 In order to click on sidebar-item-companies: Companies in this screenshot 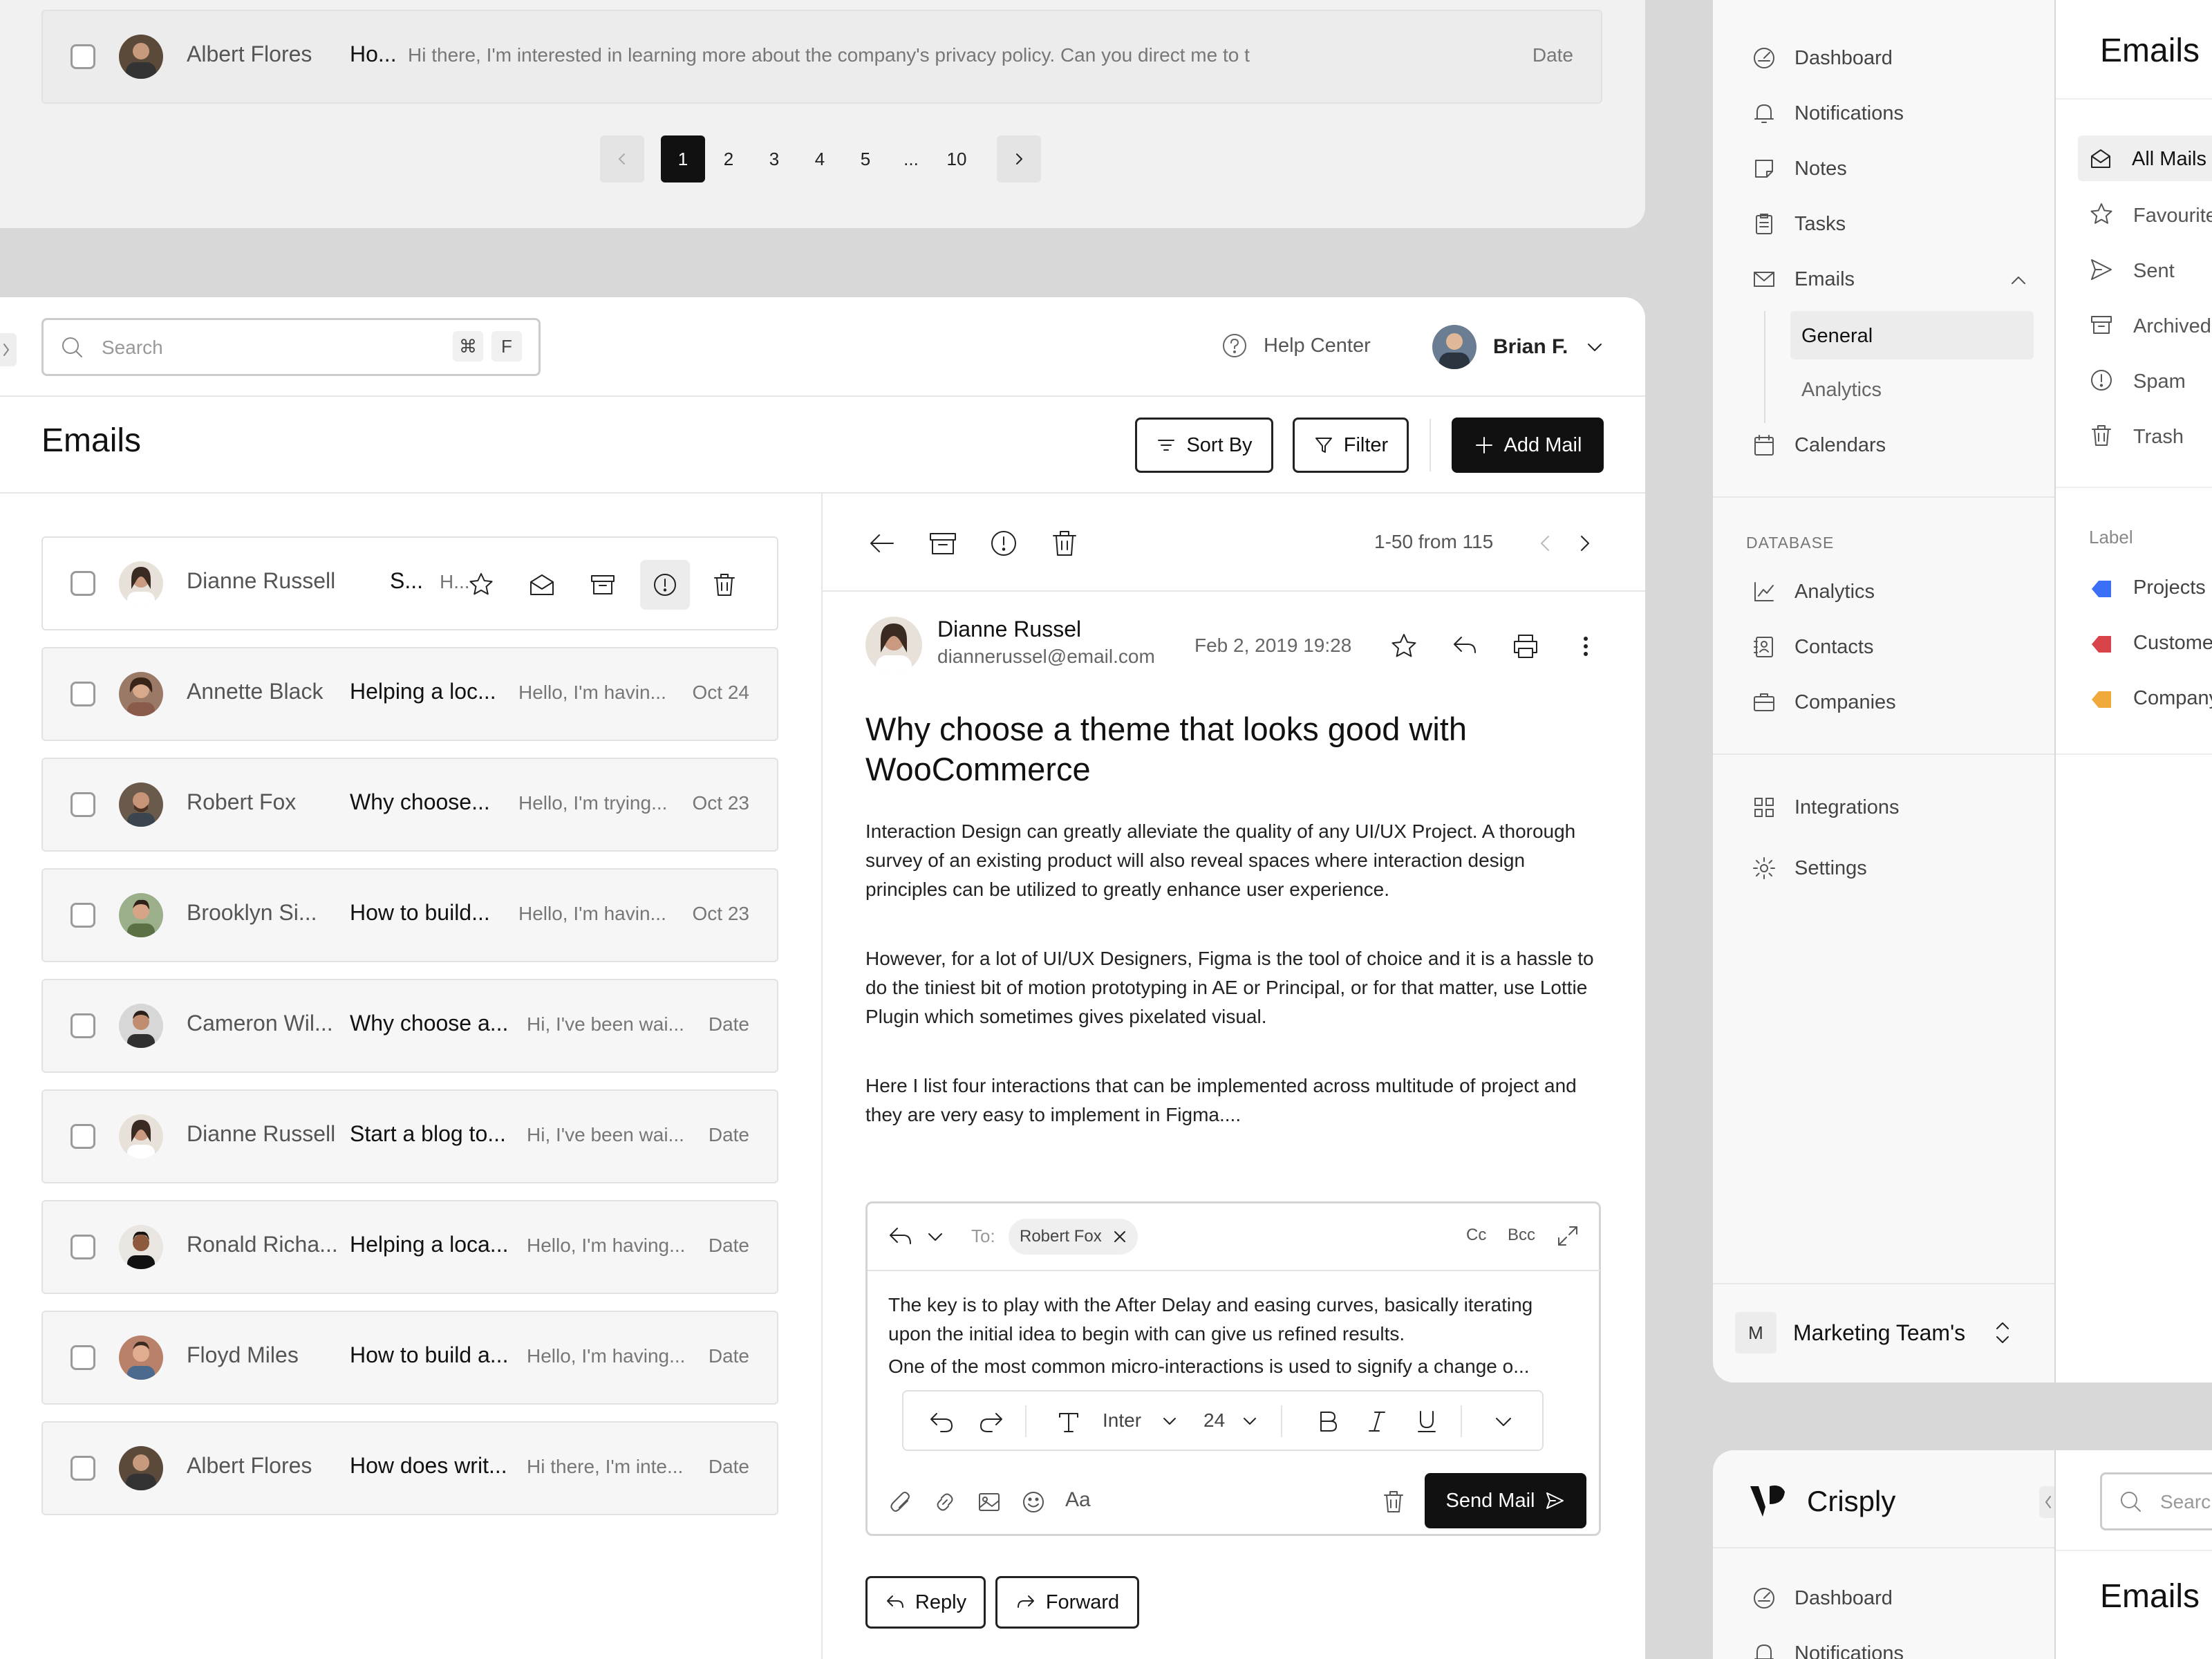, I will do `click(1824, 702)`.